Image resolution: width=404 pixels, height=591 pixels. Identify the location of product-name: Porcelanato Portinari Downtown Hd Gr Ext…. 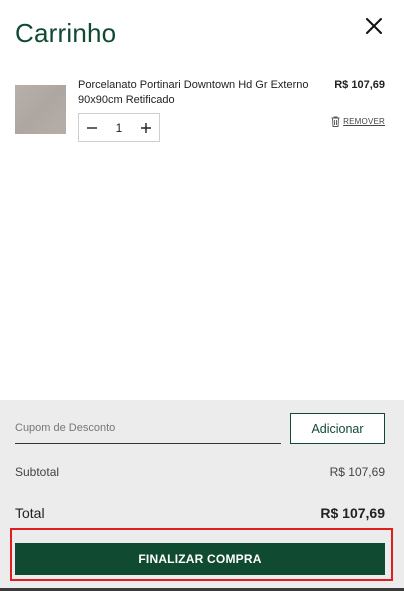
(198, 93).